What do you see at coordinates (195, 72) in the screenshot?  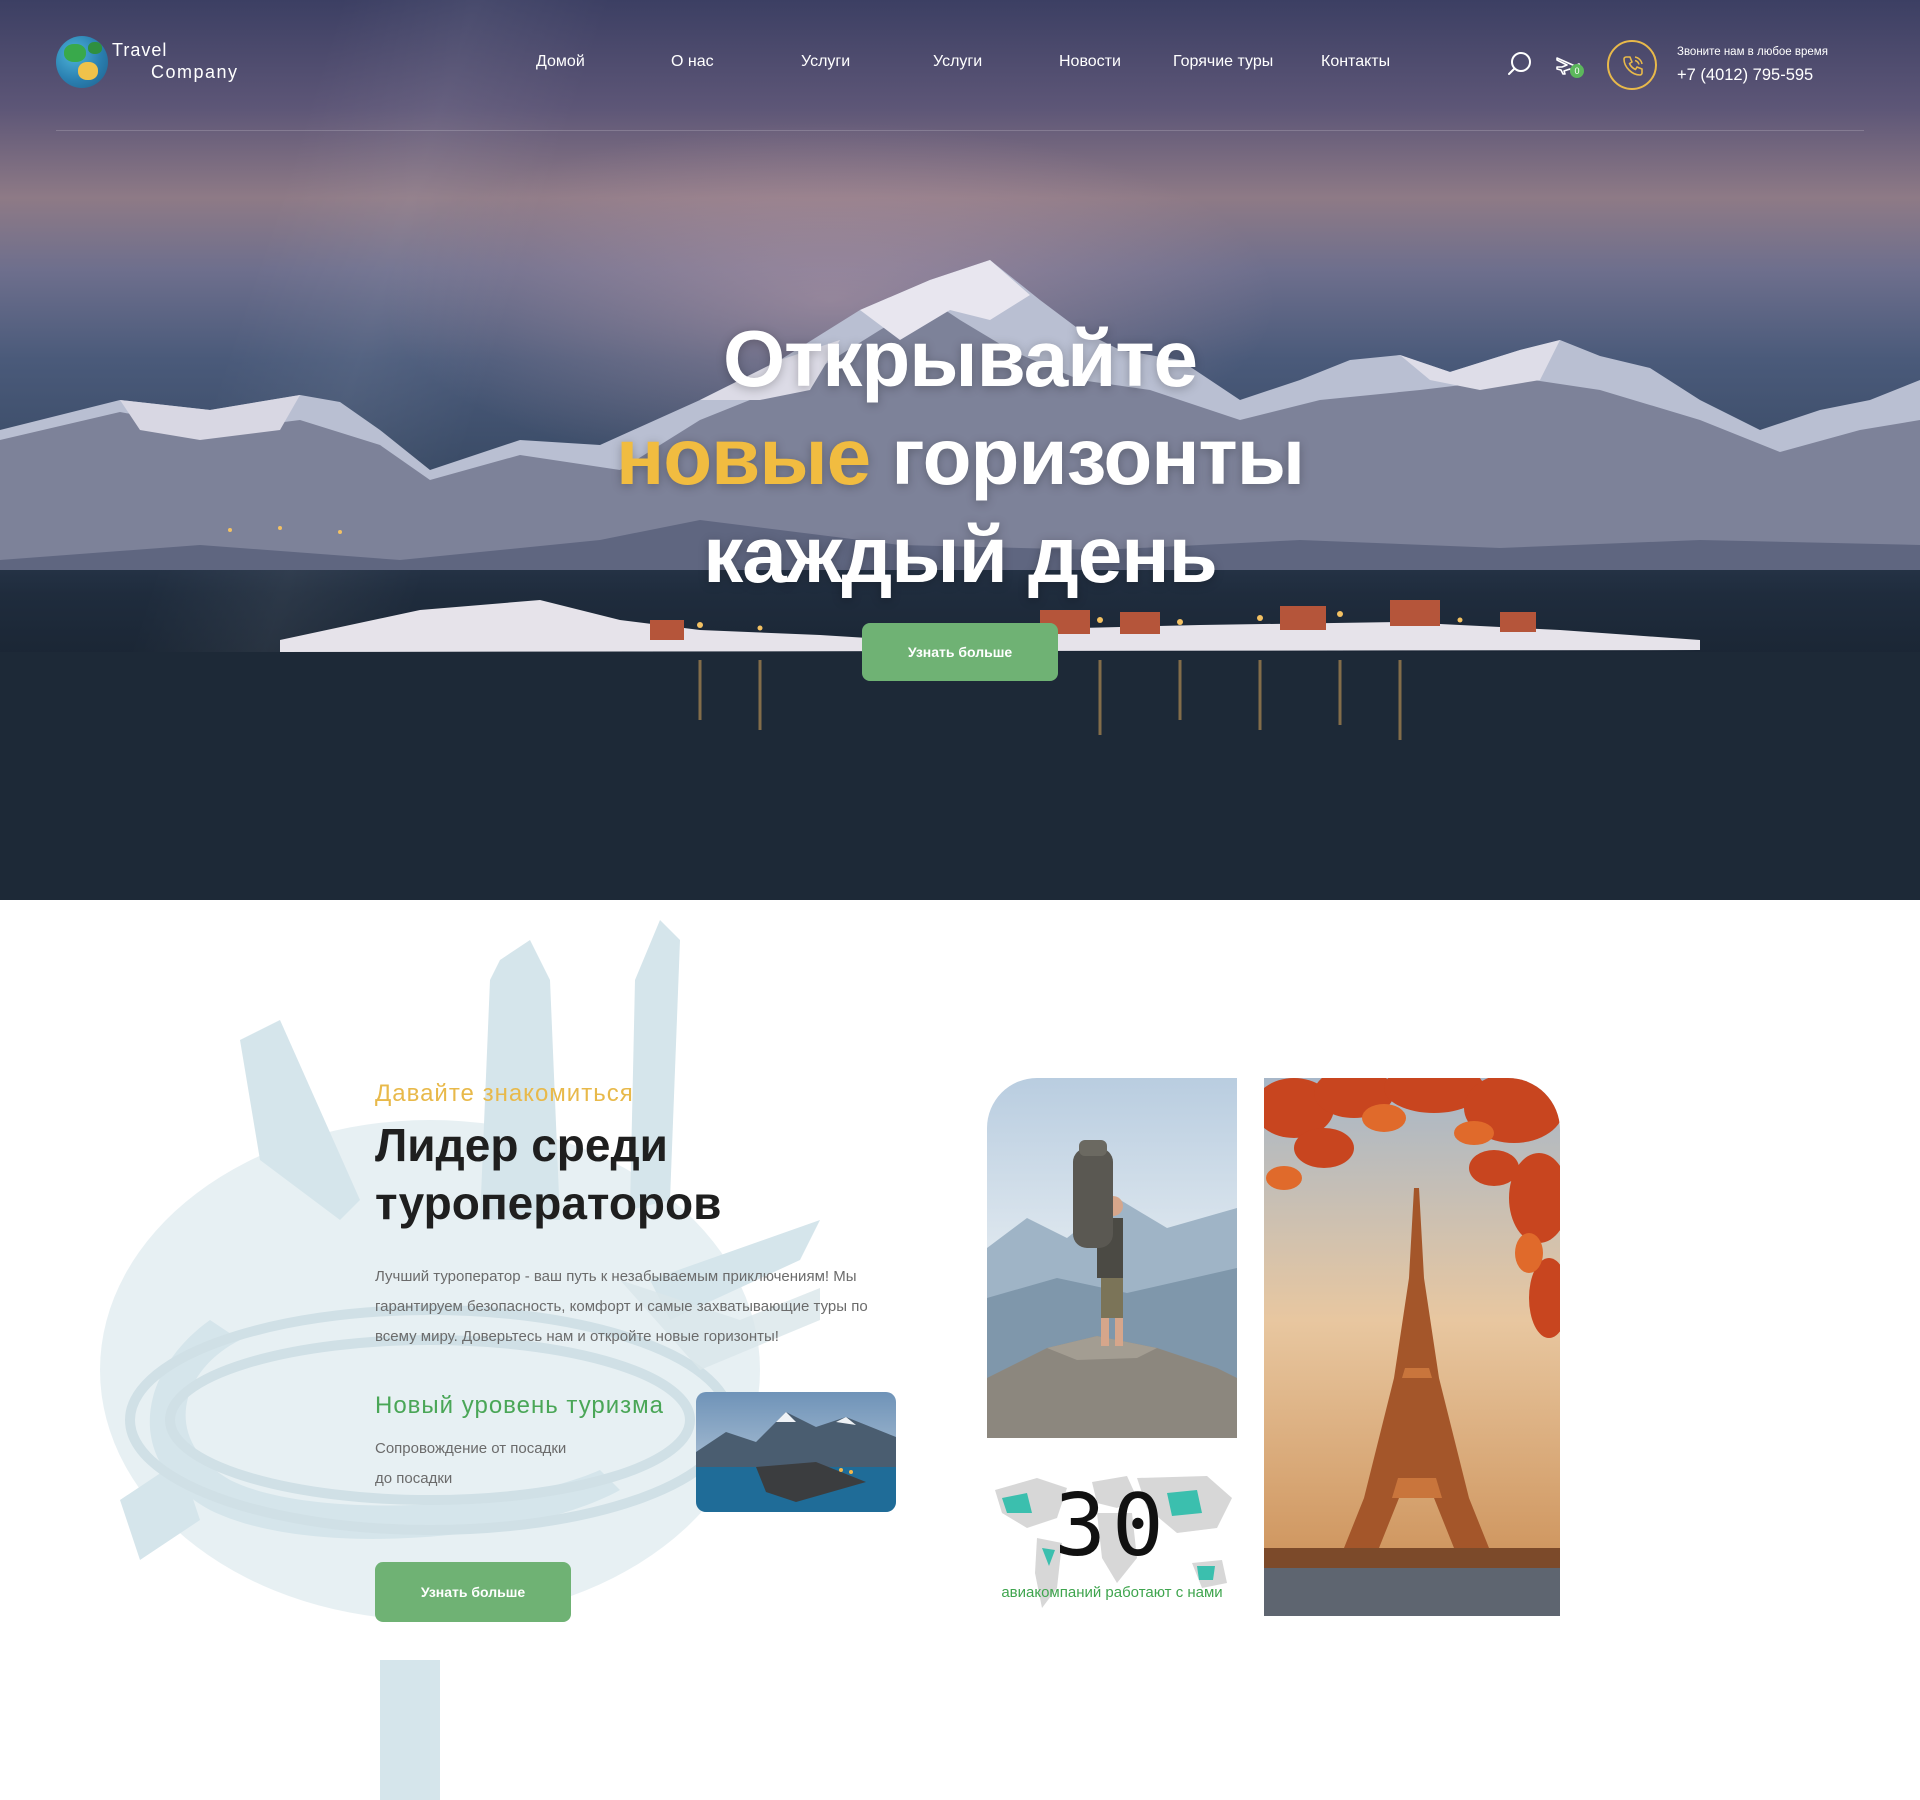 I see `brand-name-line2: Company` at bounding box center [195, 72].